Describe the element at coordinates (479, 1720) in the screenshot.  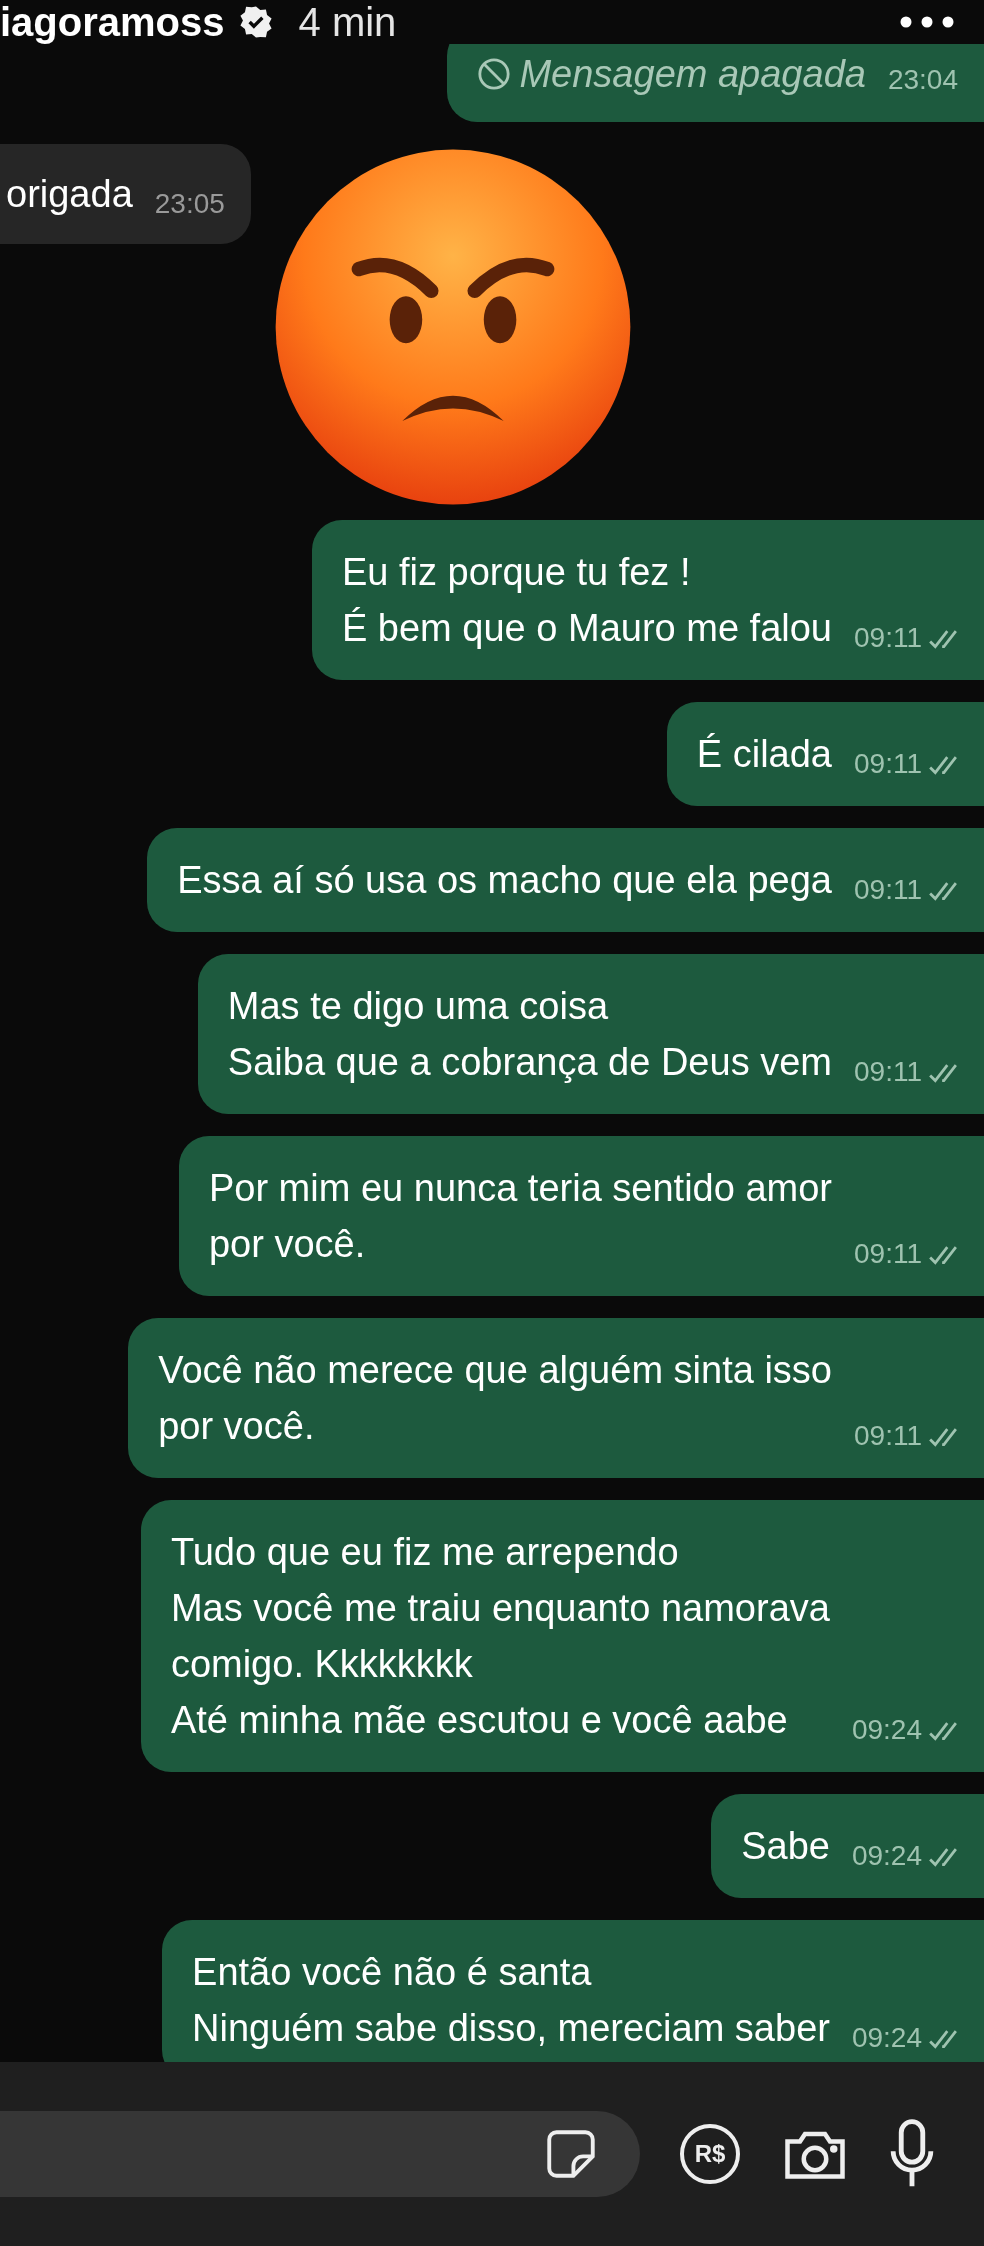
I see `message-text: Até minha mãe escutou e você aabe` at that location.